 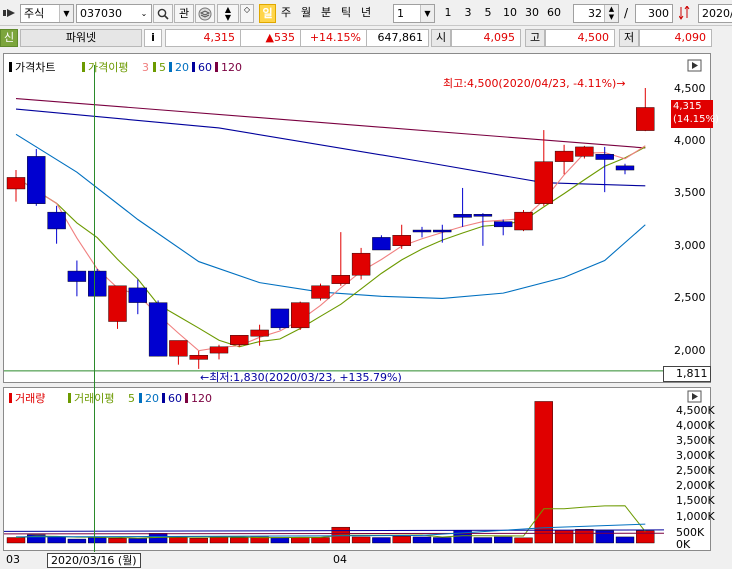 What do you see at coordinates (695, 485) in the screenshot?
I see `vol-tick-2000k: 2,000K` at bounding box center [695, 485].